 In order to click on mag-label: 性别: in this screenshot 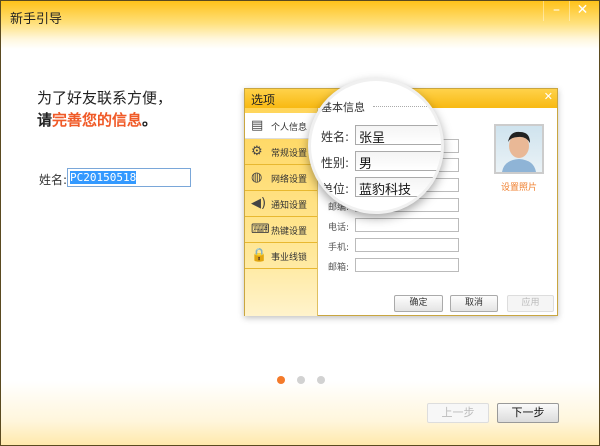, I will do `click(335, 163)`.